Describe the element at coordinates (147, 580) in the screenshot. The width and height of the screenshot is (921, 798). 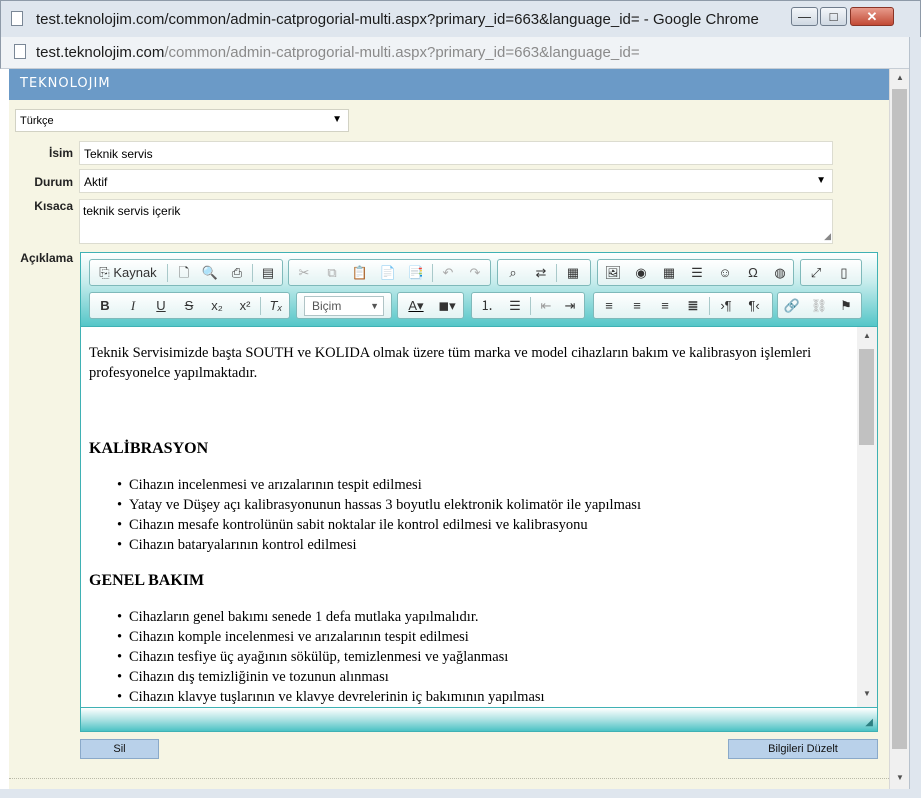
I see `heading-general-maintenance: GENEL BAKIM` at that location.